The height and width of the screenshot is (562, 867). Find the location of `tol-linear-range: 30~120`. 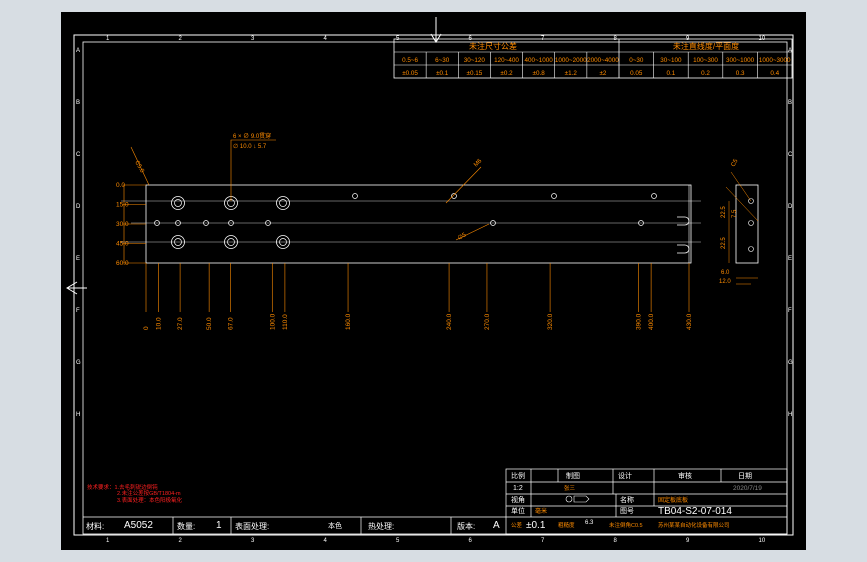

tol-linear-range: 30~120 is located at coordinates (475, 60).